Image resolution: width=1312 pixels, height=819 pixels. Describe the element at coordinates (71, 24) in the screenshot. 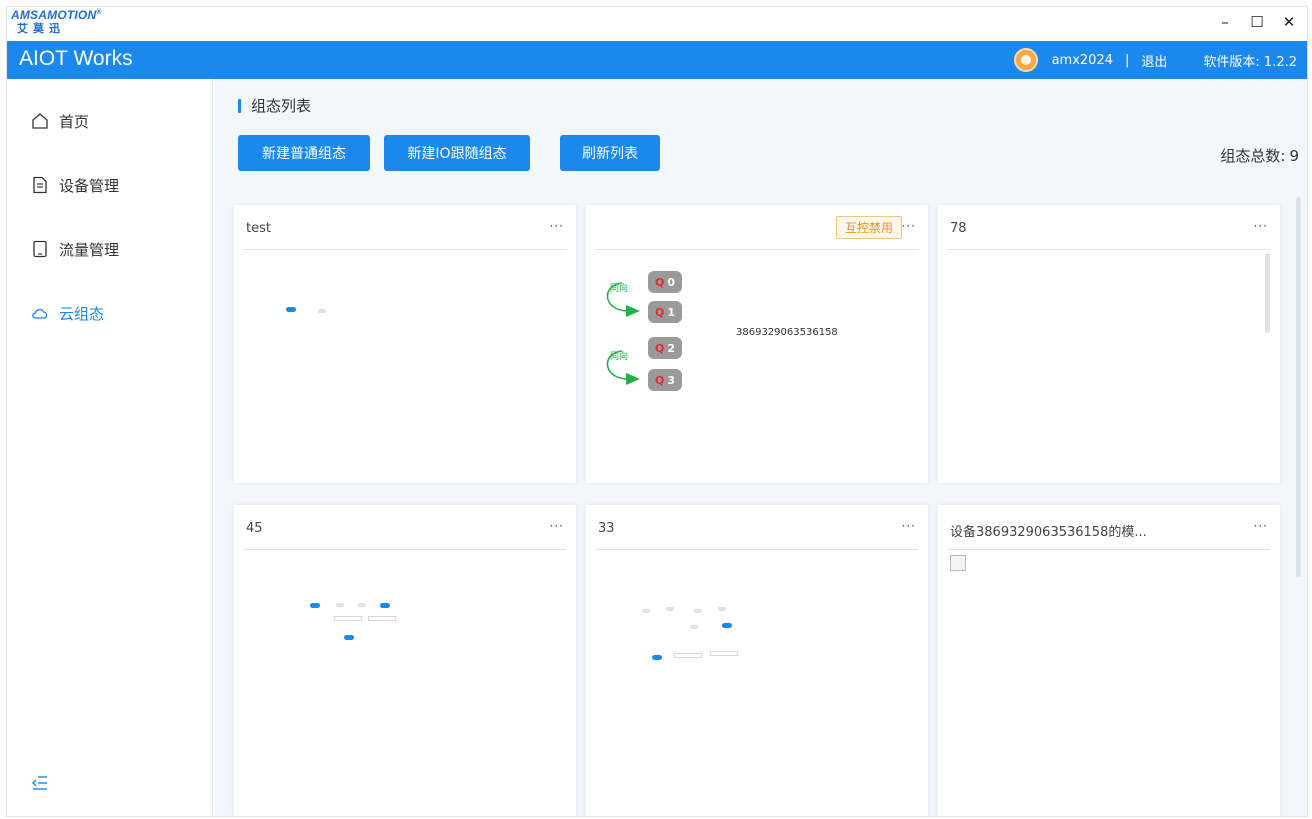

I see `logo: AMSAMOTION® 艾莫迅` at that location.